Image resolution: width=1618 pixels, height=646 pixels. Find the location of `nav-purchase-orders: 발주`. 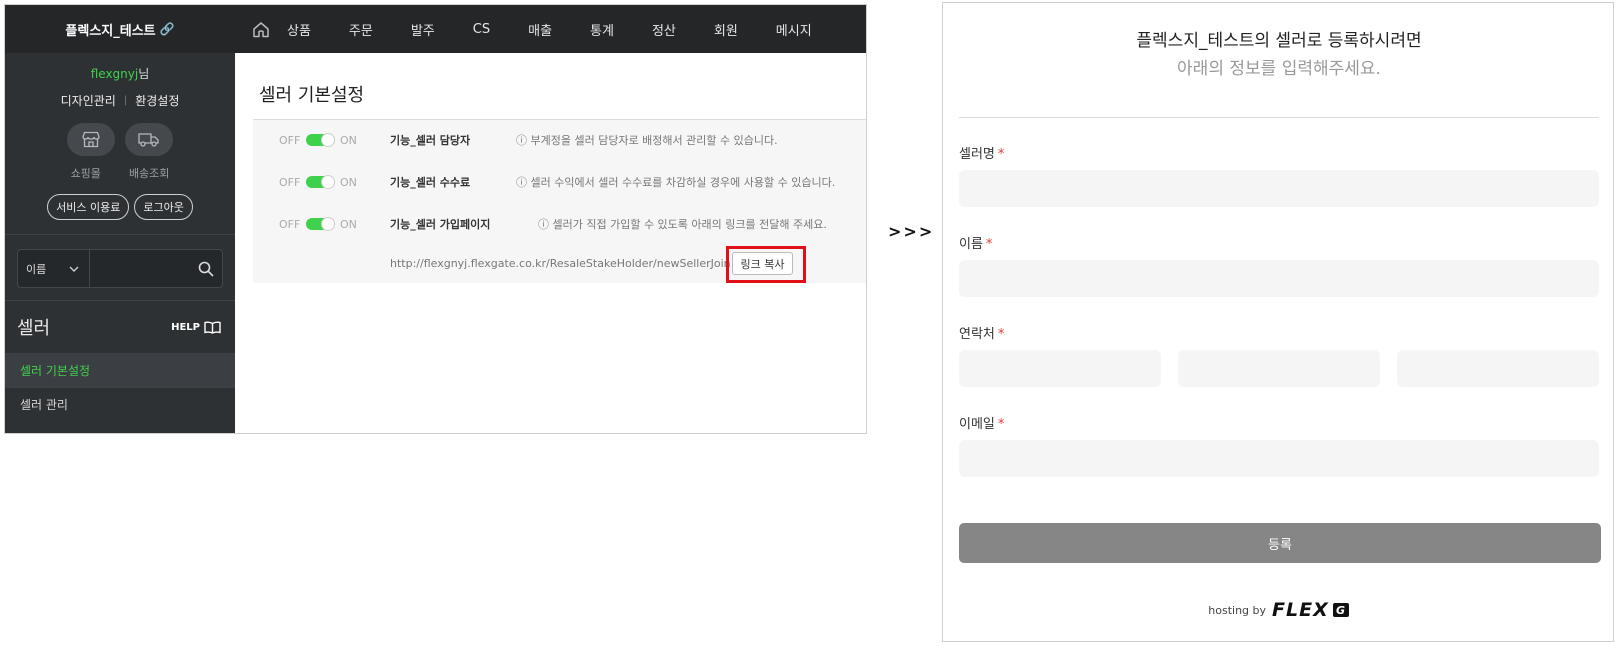

nav-purchase-orders: 발주 is located at coordinates (423, 29).